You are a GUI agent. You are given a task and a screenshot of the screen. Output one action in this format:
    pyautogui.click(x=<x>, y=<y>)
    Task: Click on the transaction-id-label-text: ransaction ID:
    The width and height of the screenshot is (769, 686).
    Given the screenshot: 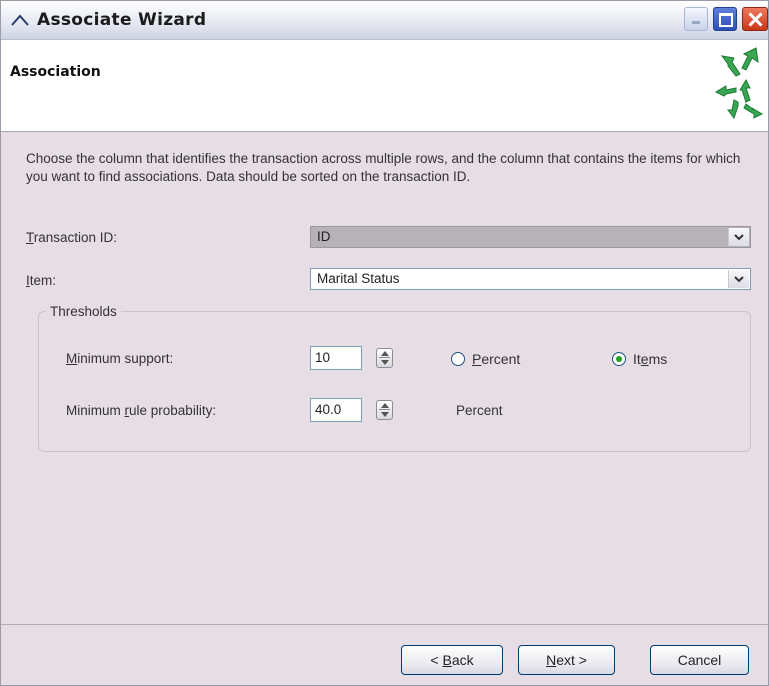 What is the action you would take?
    pyautogui.click(x=75, y=237)
    